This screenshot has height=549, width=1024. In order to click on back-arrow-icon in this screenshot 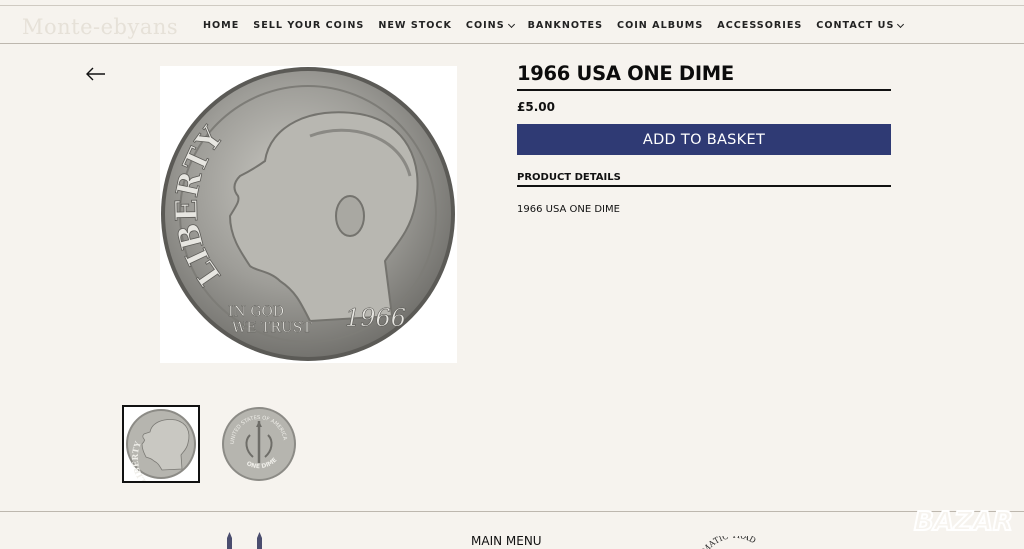, I will do `click(96, 74)`.